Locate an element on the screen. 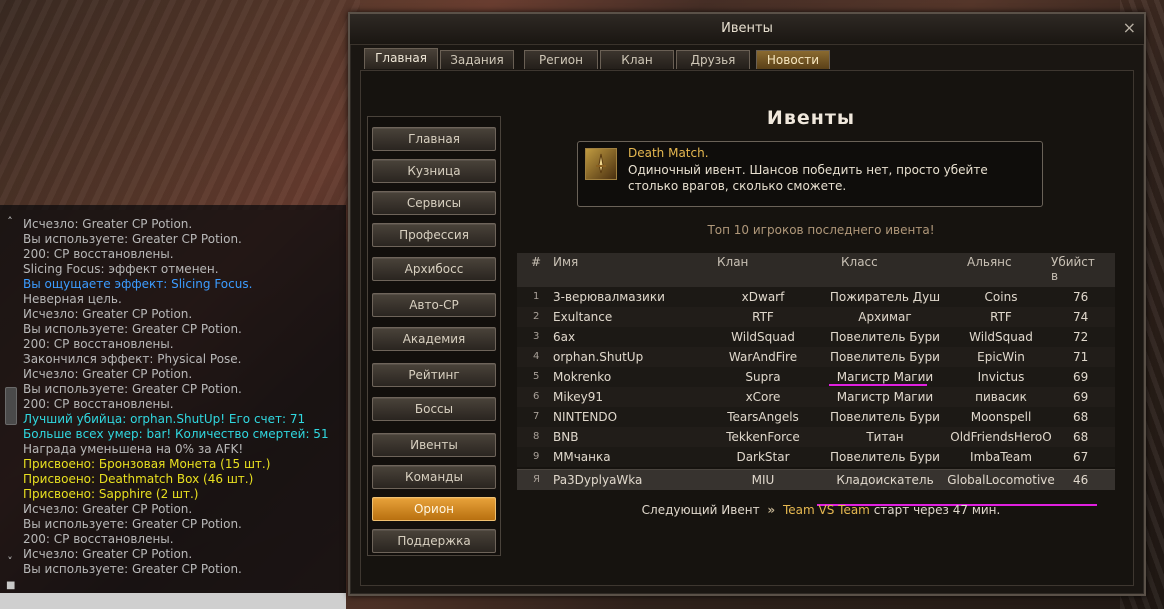  cell-num: 9 is located at coordinates (536, 456).